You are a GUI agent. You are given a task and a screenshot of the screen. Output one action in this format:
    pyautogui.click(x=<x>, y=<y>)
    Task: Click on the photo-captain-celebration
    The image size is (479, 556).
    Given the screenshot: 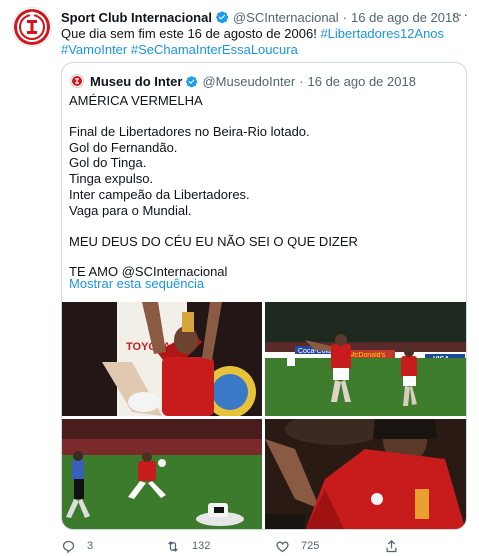 What is the action you would take?
    pyautogui.click(x=365, y=474)
    